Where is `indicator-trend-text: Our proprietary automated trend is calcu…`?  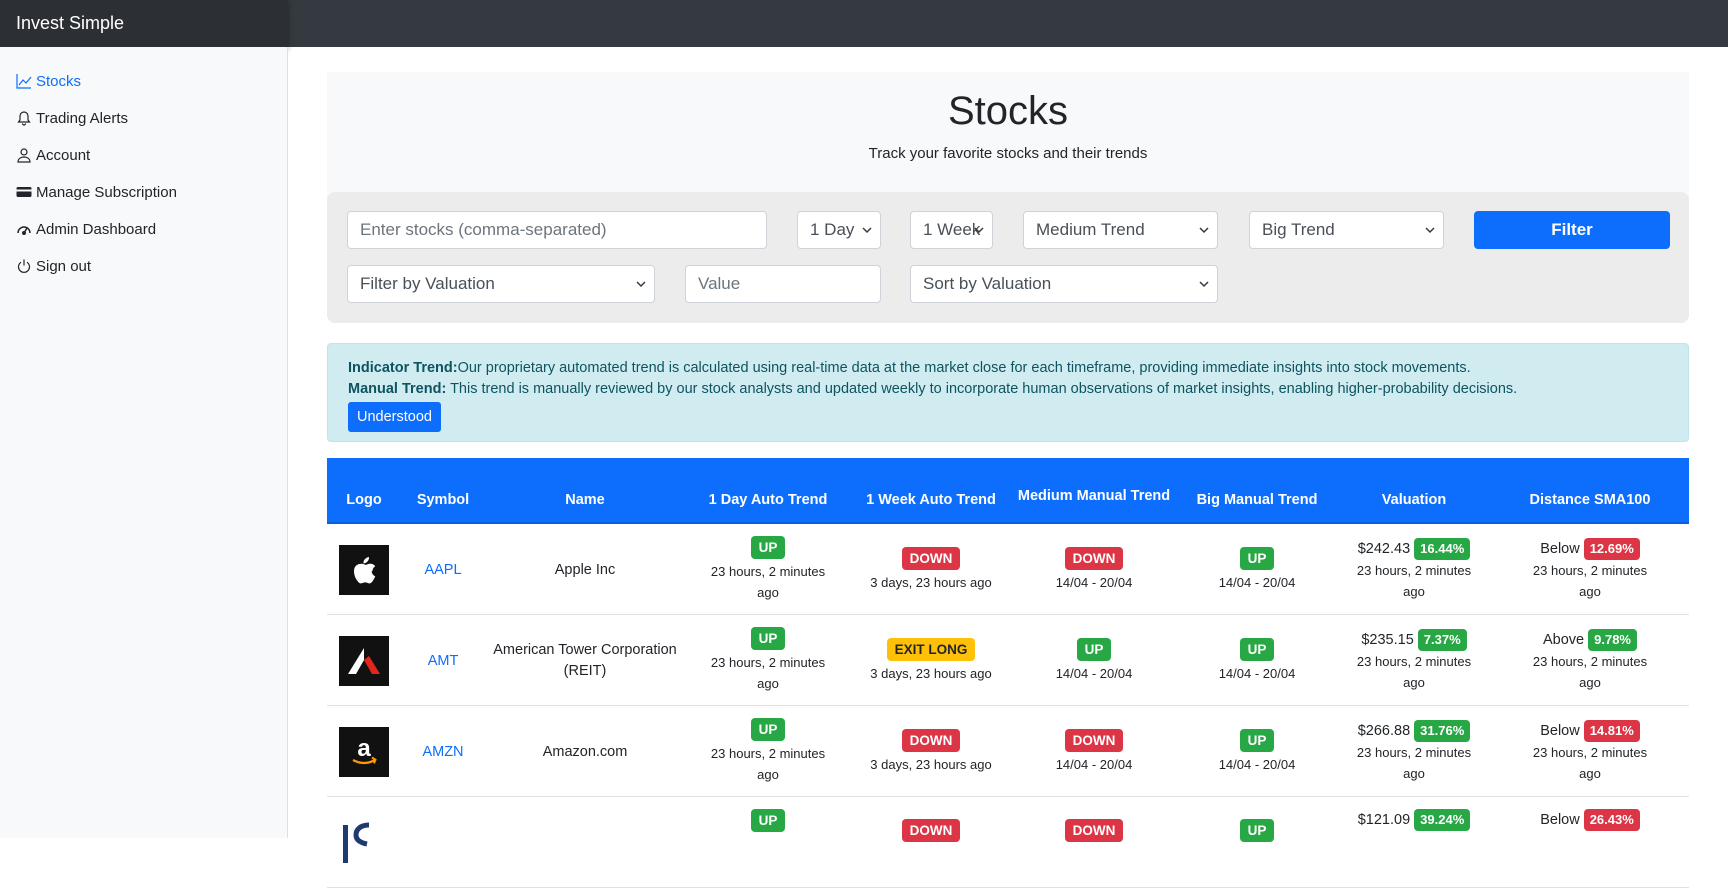 indicator-trend-text: Our proprietary automated trend is calcu… is located at coordinates (964, 368).